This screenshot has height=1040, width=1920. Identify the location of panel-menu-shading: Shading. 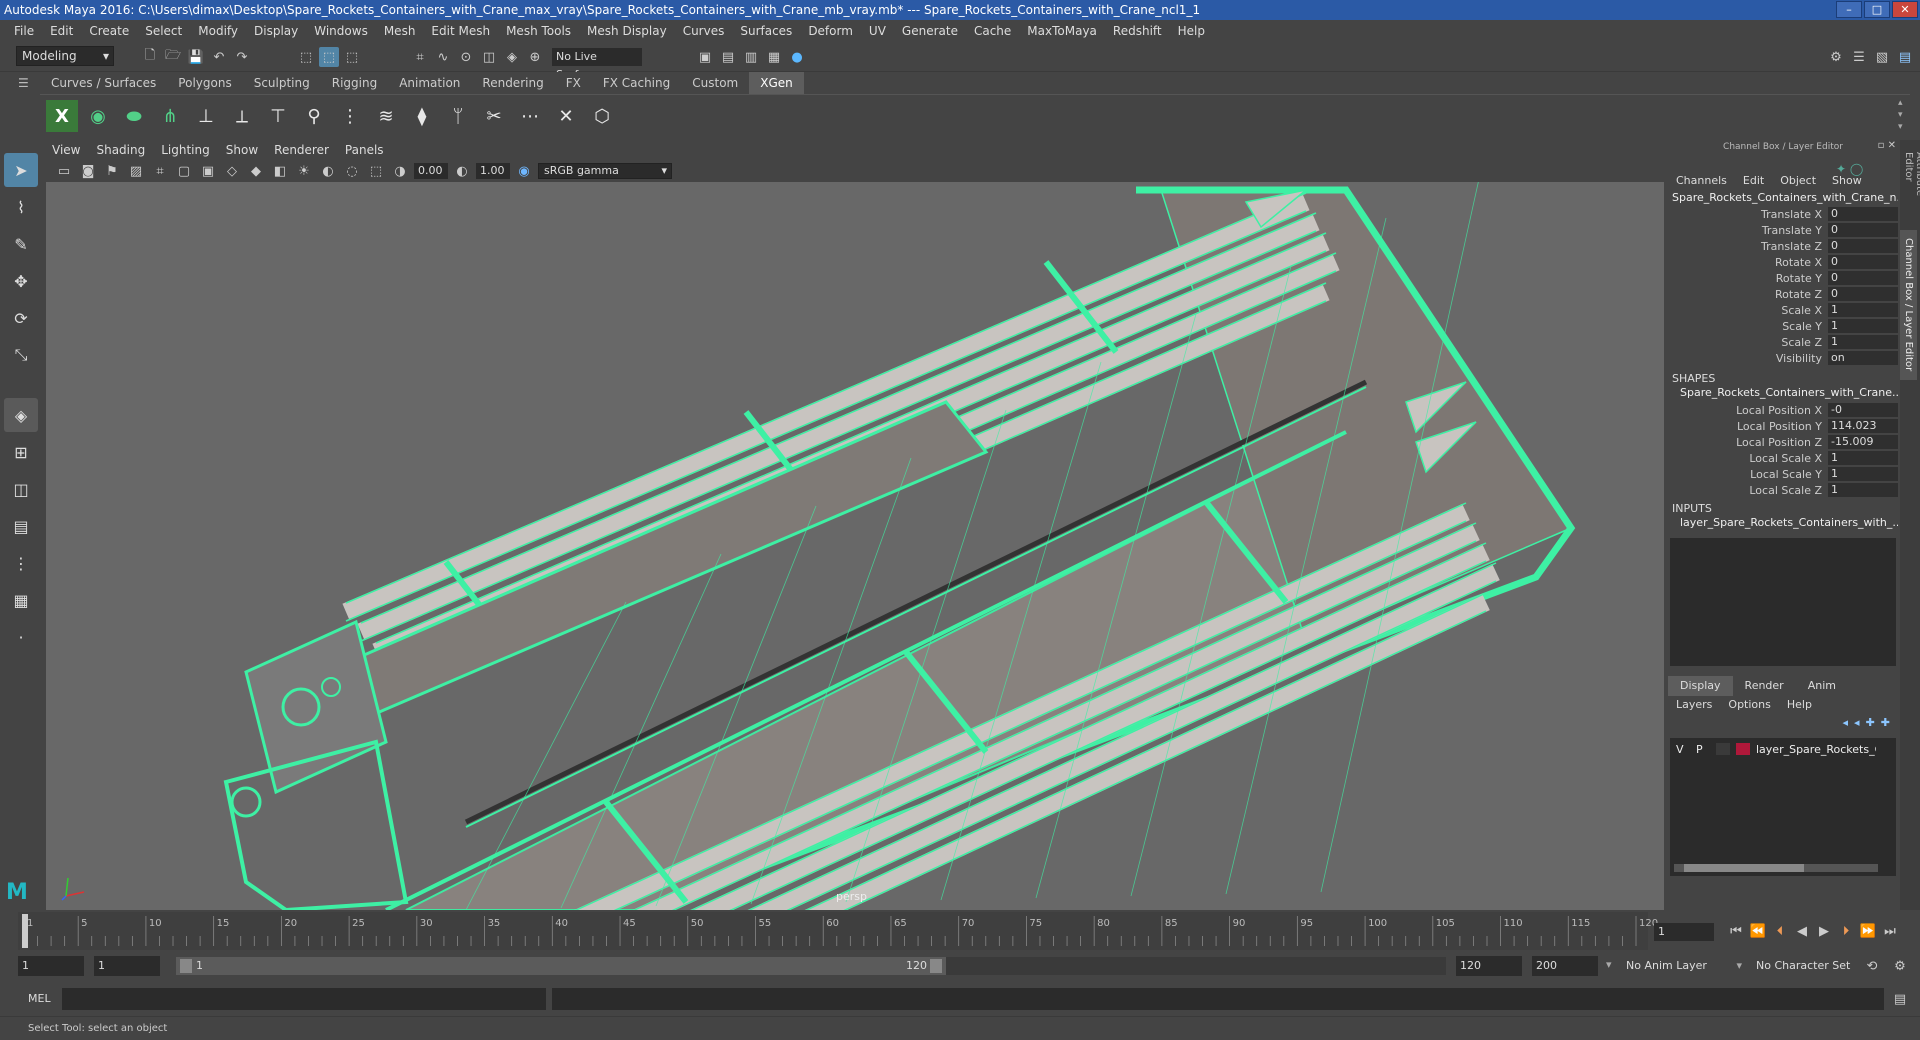
(120, 150).